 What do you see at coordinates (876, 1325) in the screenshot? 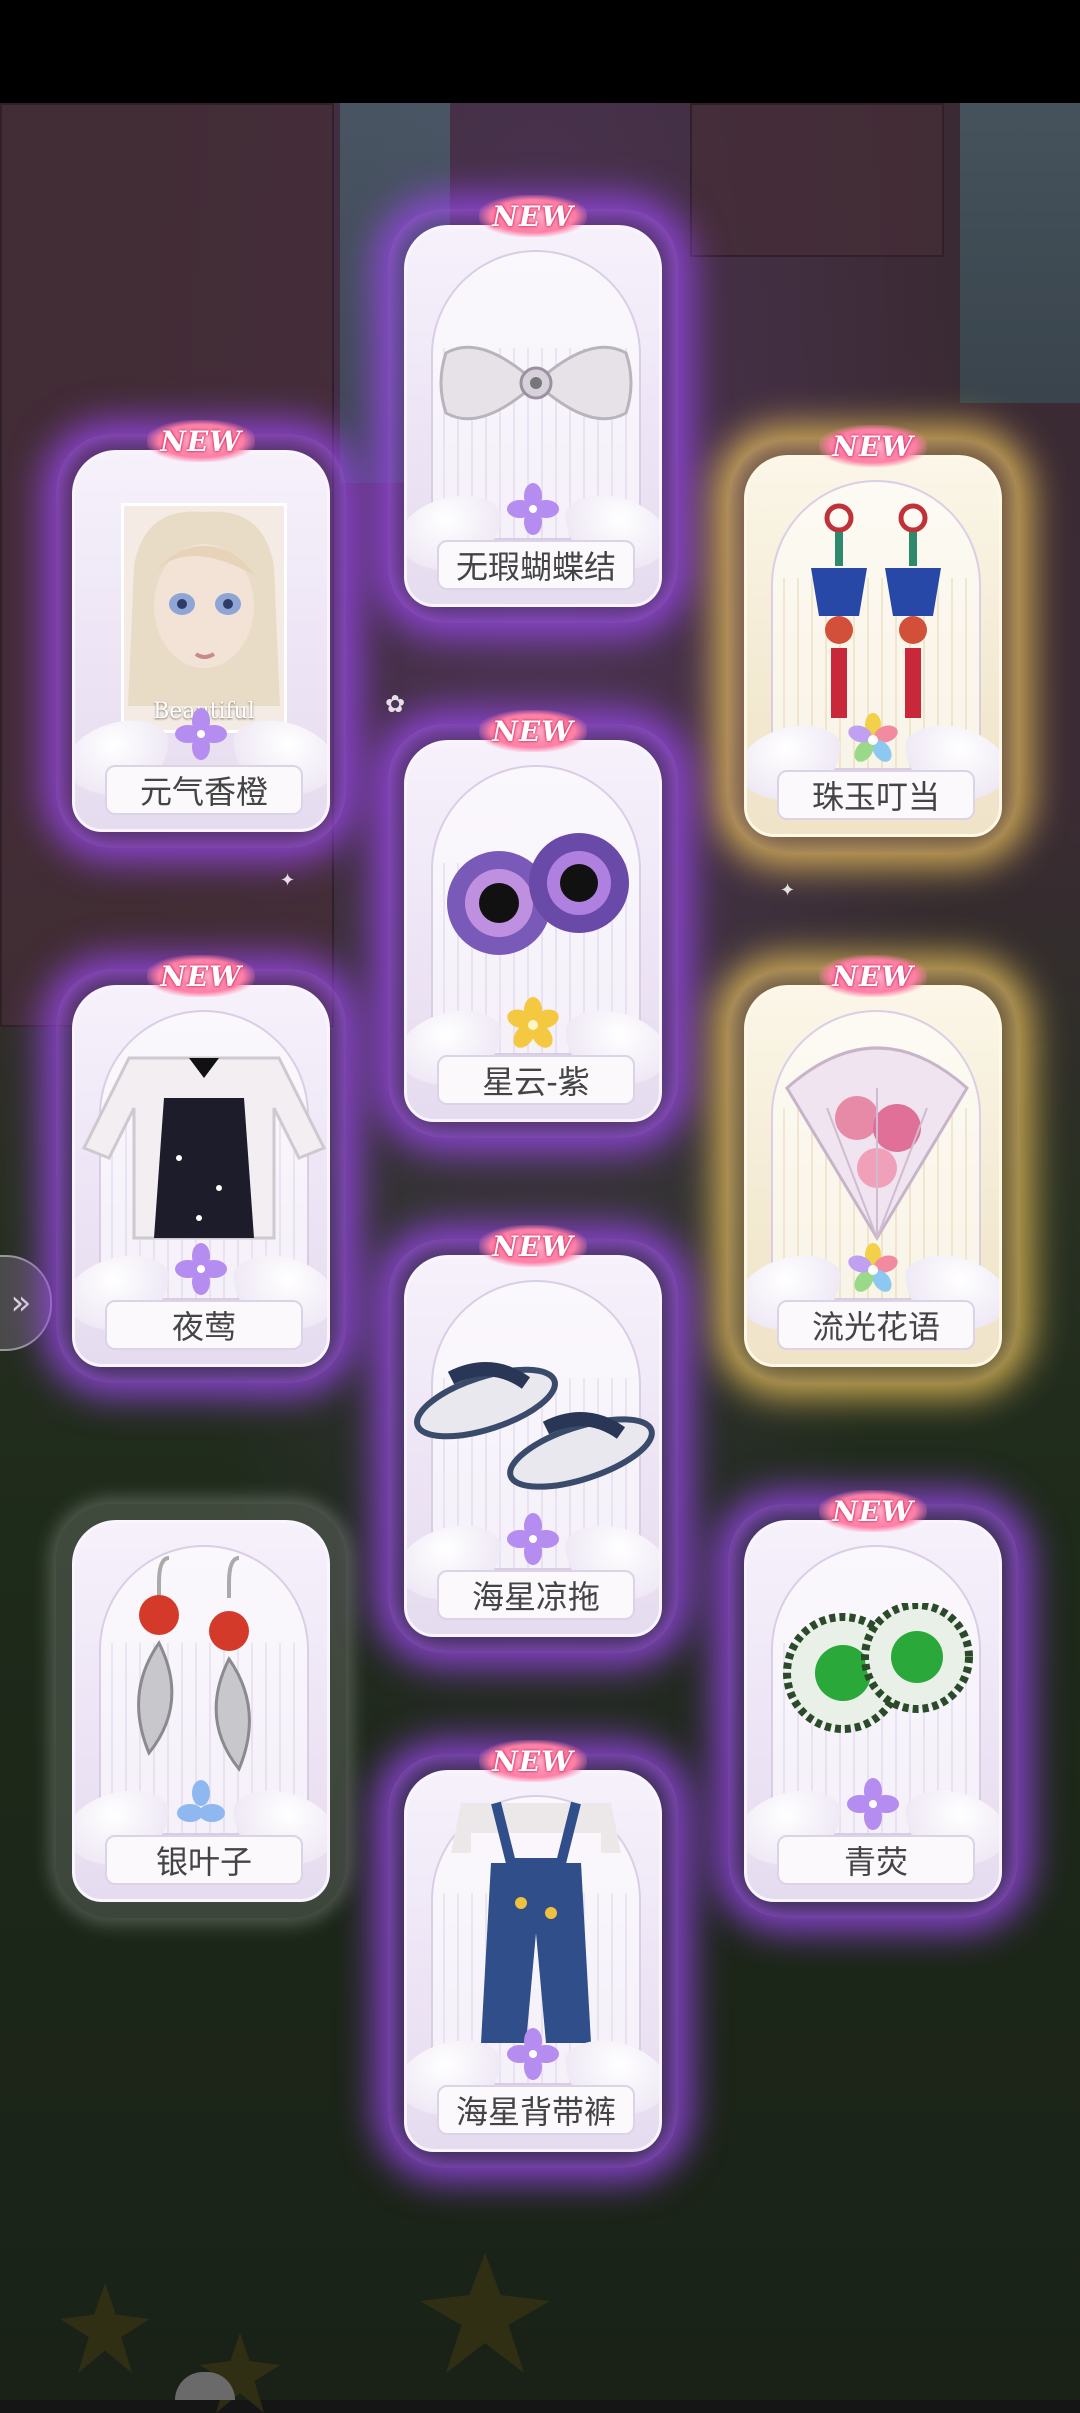
I see `item-name: 流光花语` at bounding box center [876, 1325].